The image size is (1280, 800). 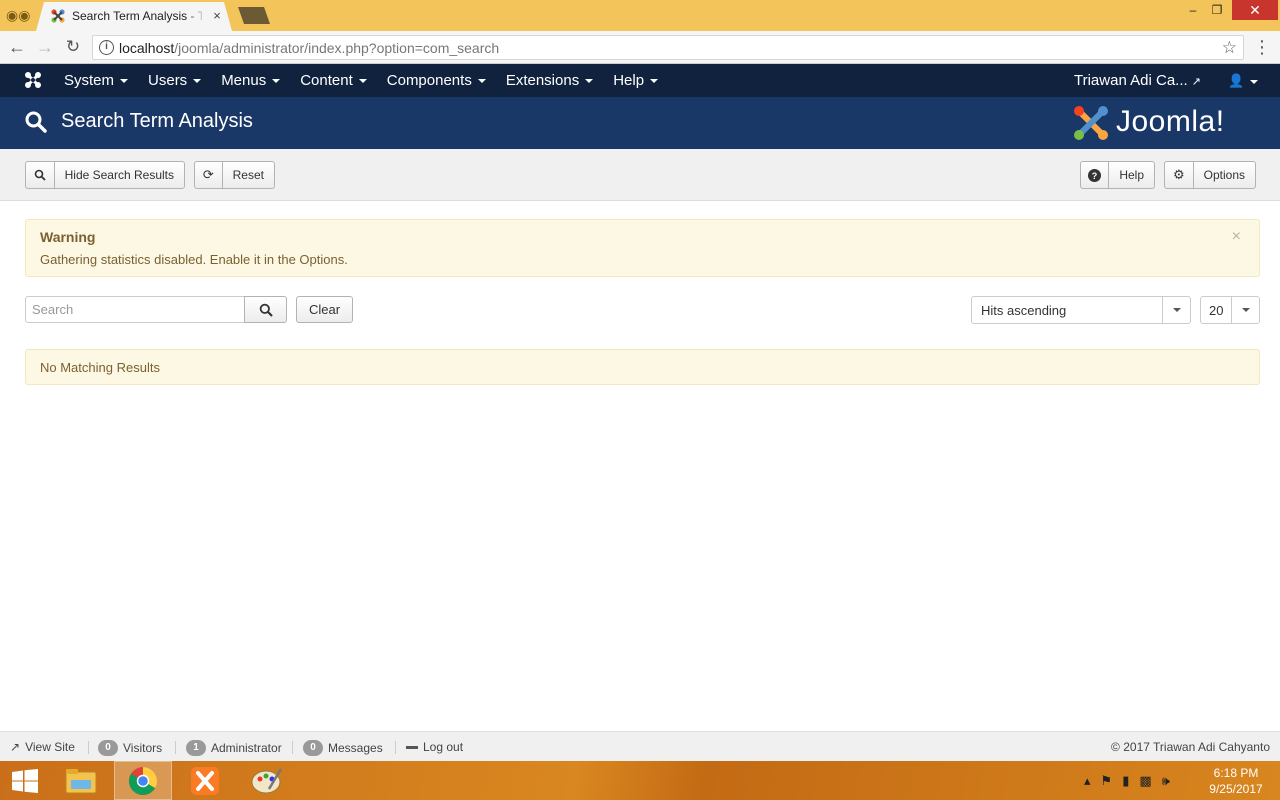 I want to click on administrator-status: 1 Administrator, so click(x=234, y=748).